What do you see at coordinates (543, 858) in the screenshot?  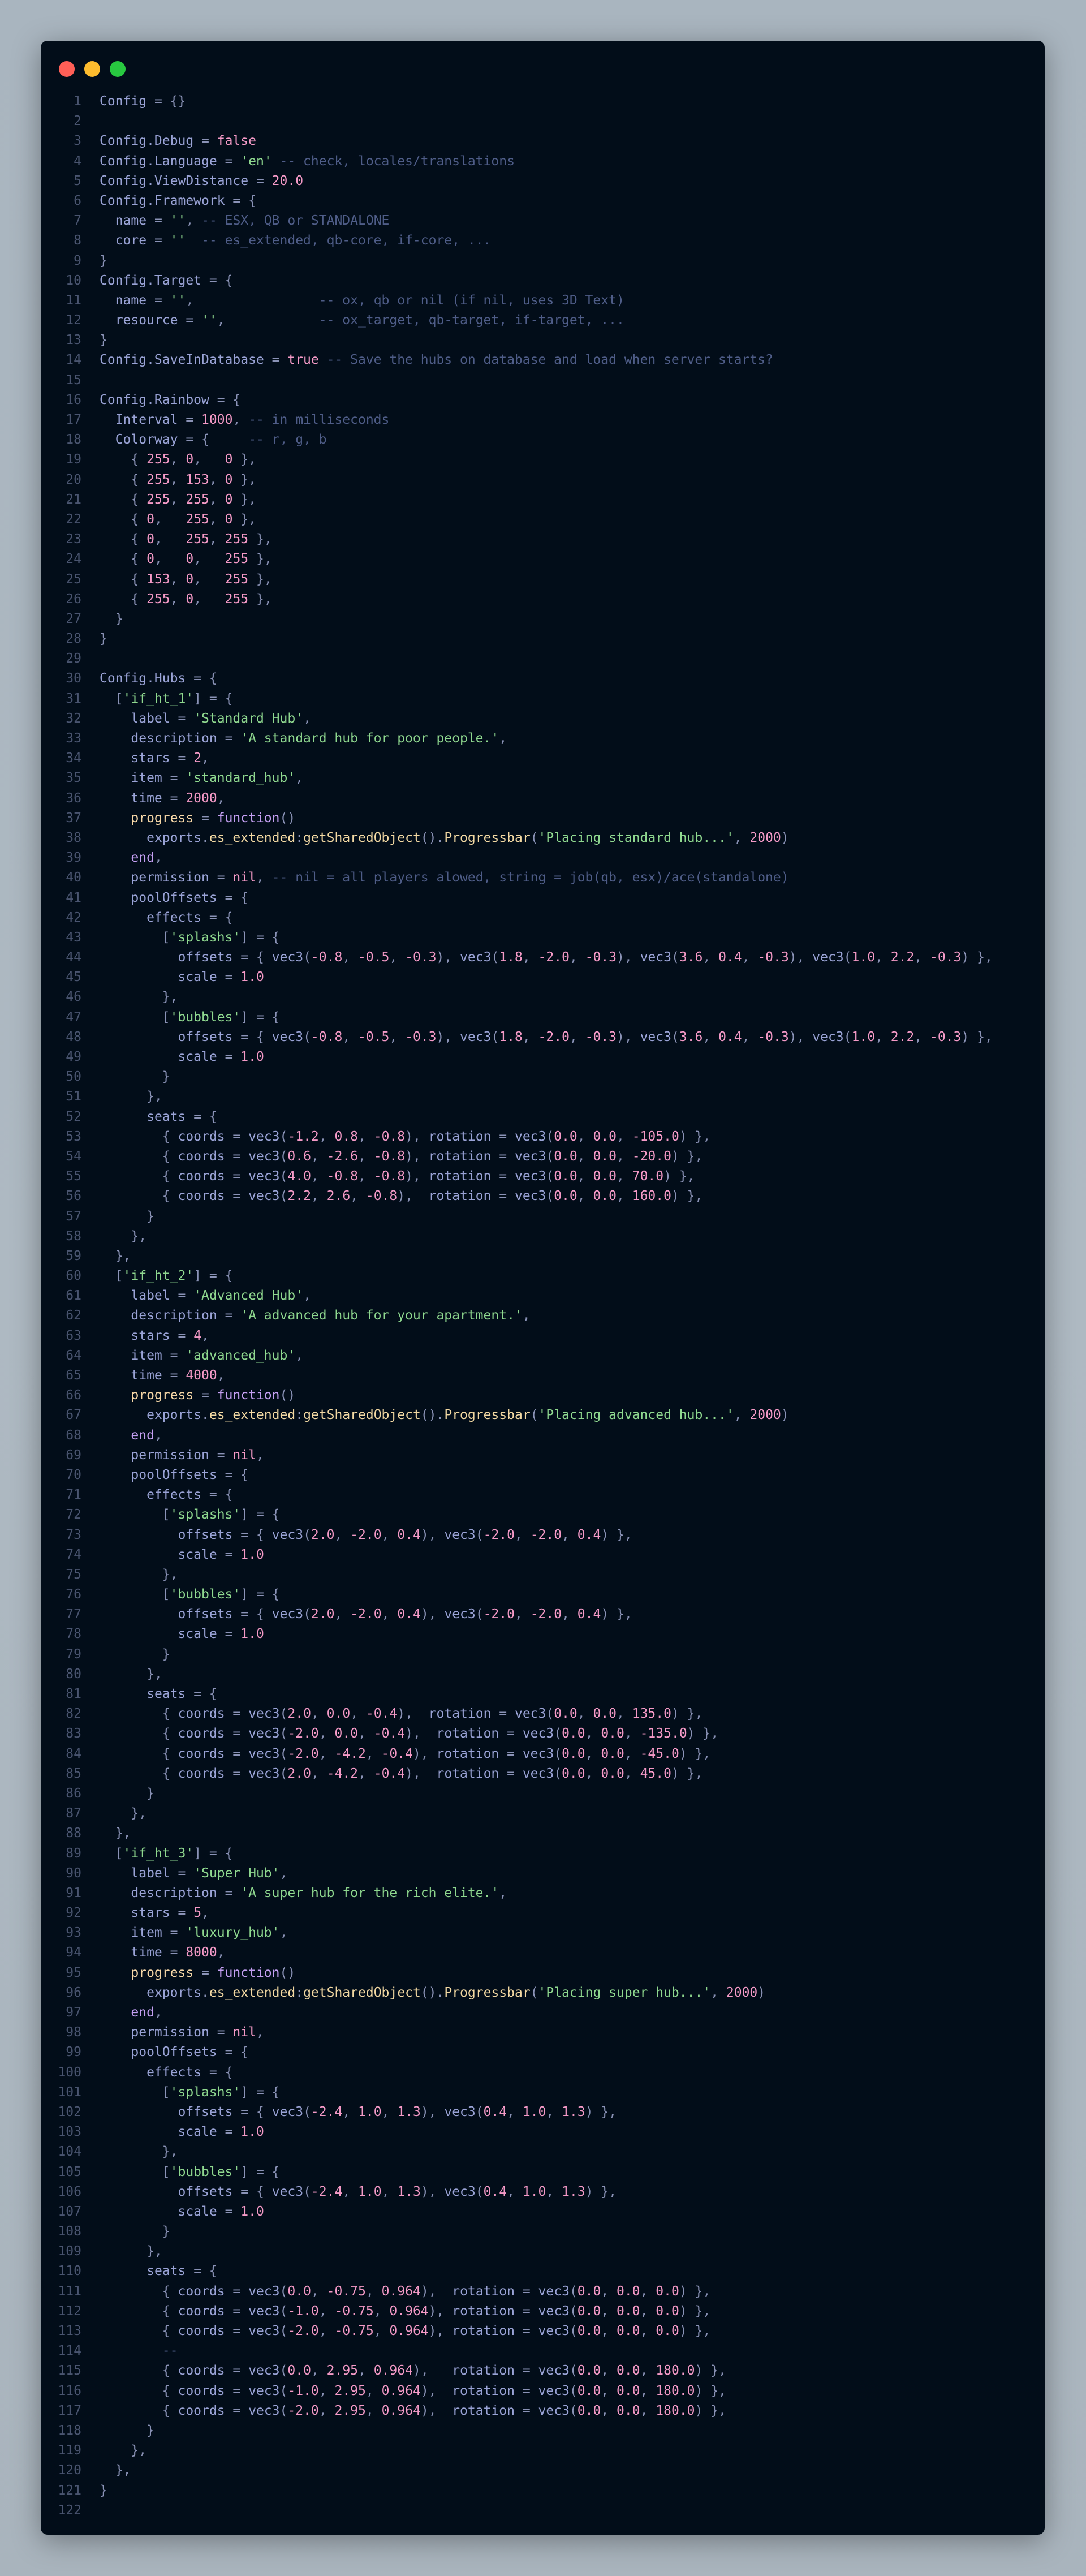 I see `code-line: 39 end,` at bounding box center [543, 858].